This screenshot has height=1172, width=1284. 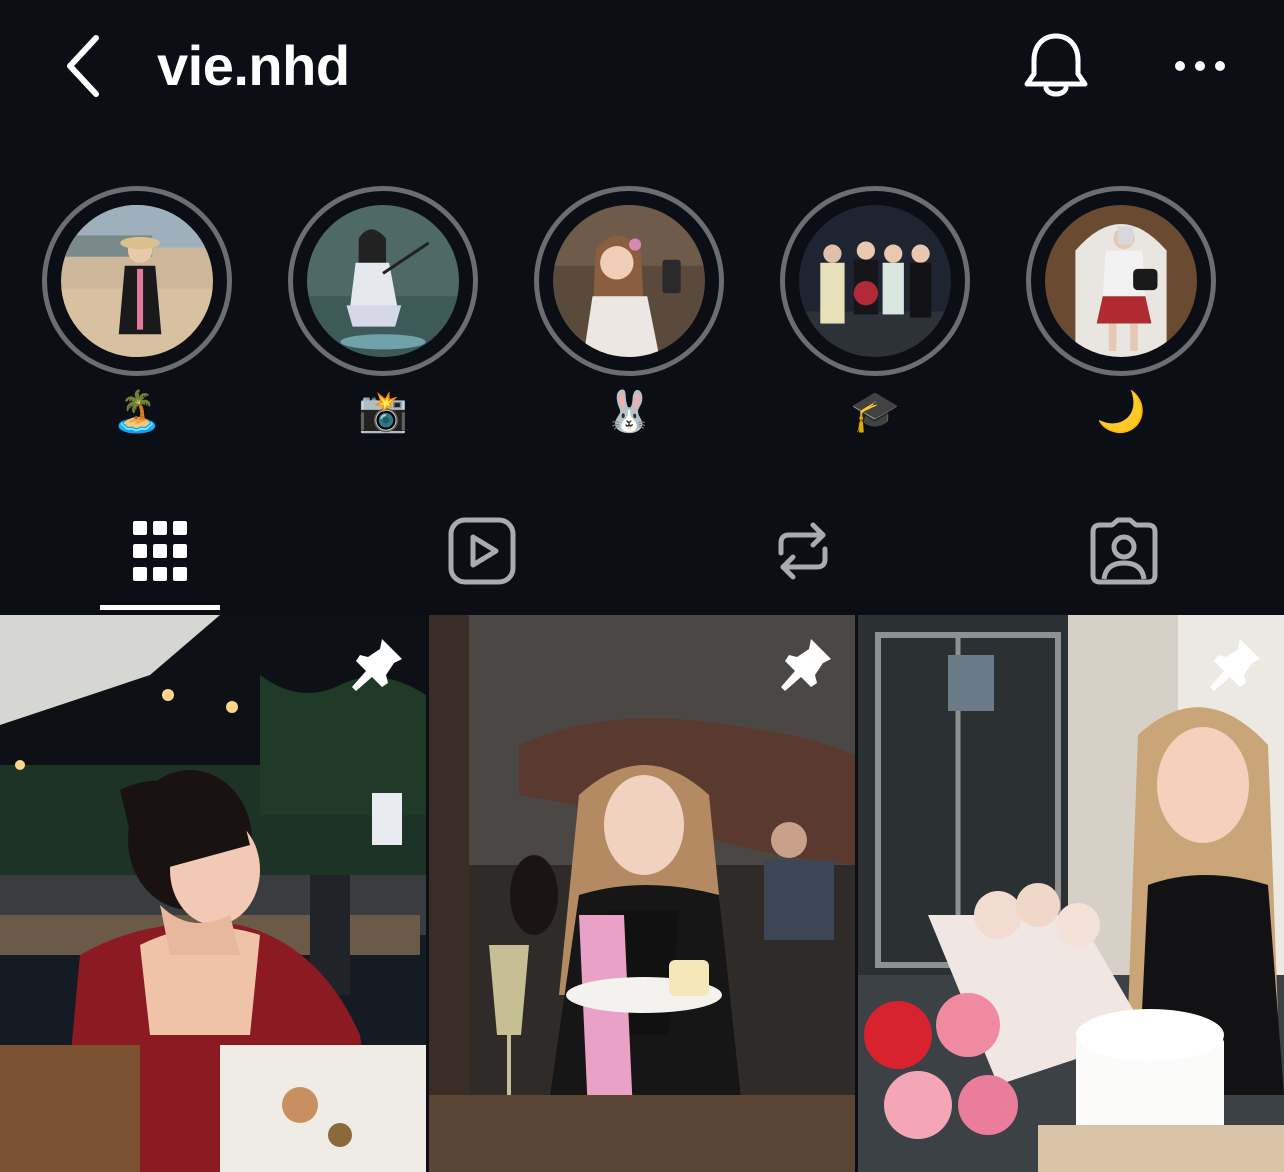 I want to click on more-options-button, so click(x=1200, y=66).